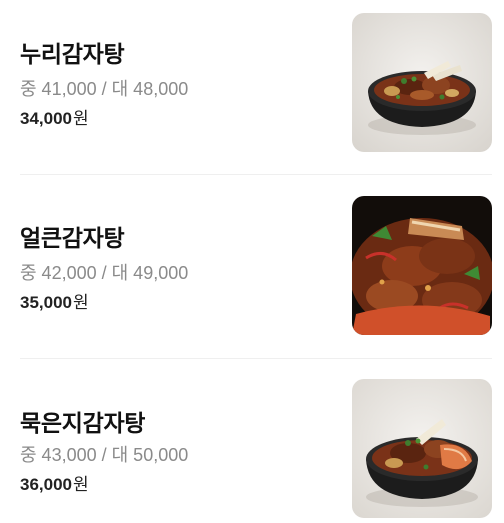 The height and width of the screenshot is (523, 504). I want to click on price-value: 35,000, so click(46, 302).